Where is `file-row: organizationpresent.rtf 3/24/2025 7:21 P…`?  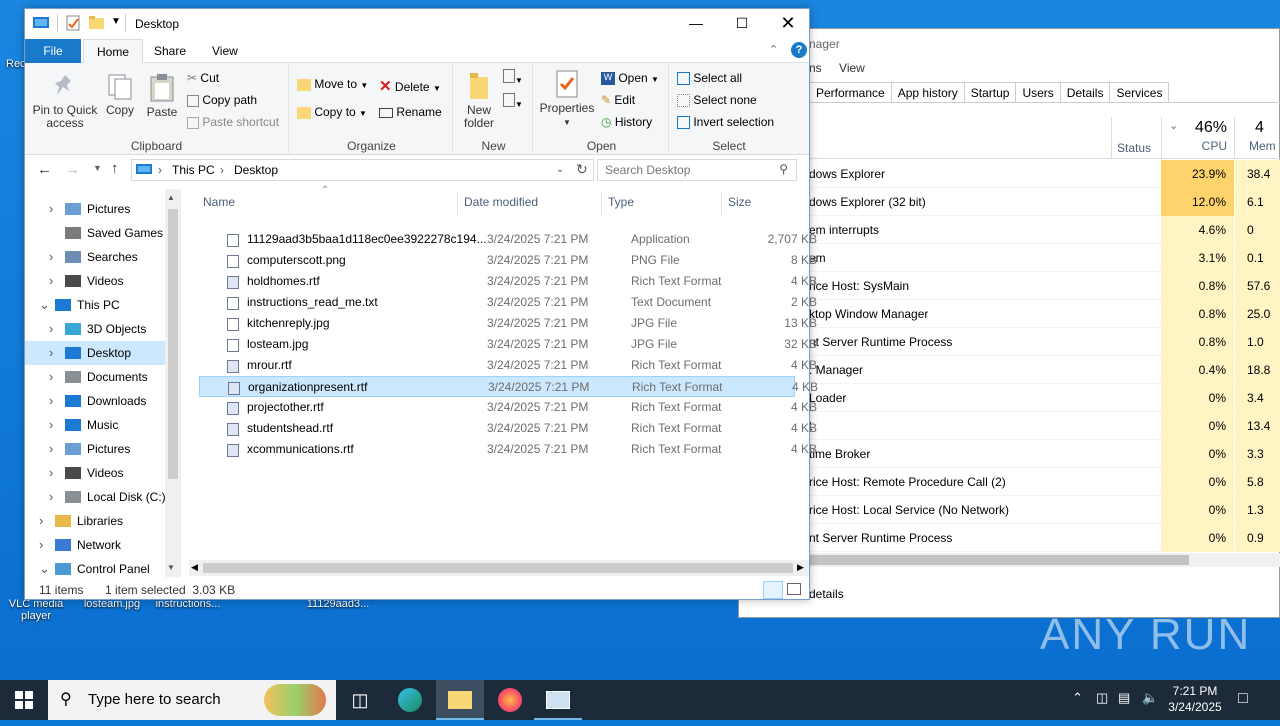
file-row: organizationpresent.rtf 3/24/2025 7:21 P… is located at coordinates (508, 386).